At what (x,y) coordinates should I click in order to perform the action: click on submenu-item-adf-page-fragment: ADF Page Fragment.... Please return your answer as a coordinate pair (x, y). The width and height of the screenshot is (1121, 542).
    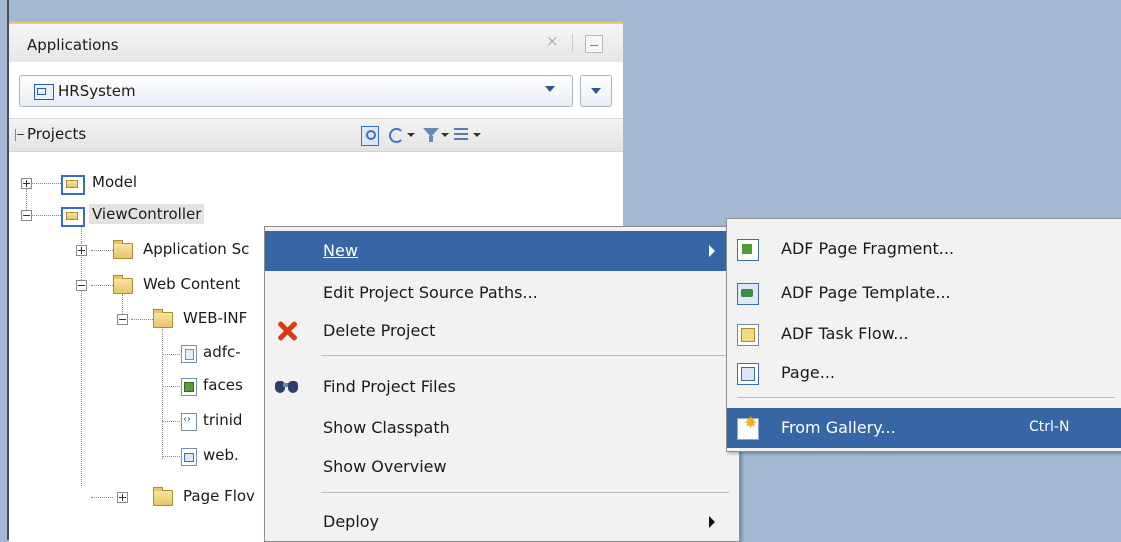
    Looking at the image, I should click on (924, 249).